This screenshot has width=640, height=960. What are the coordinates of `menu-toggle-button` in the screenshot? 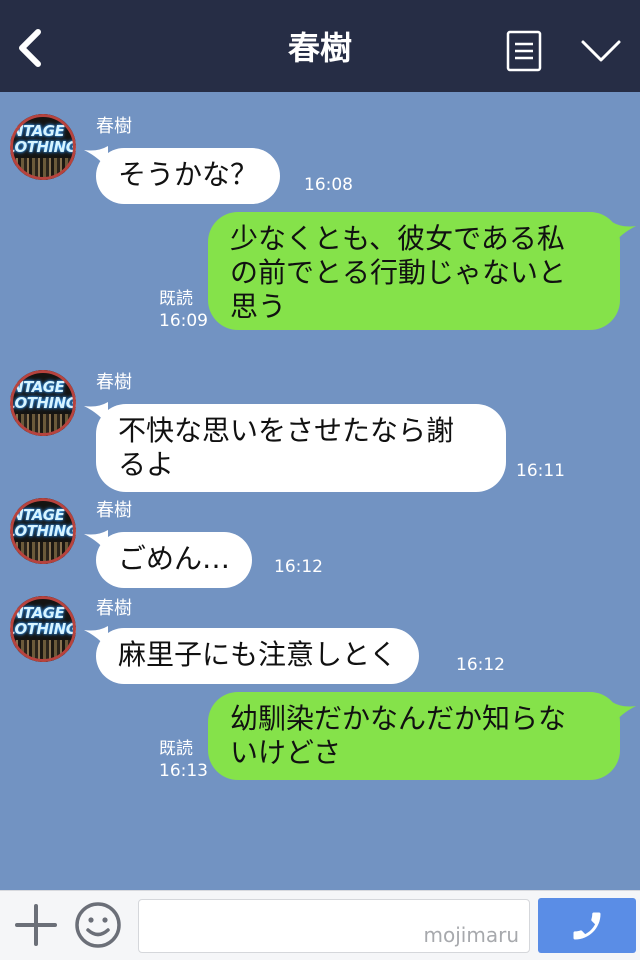 It's located at (601, 51).